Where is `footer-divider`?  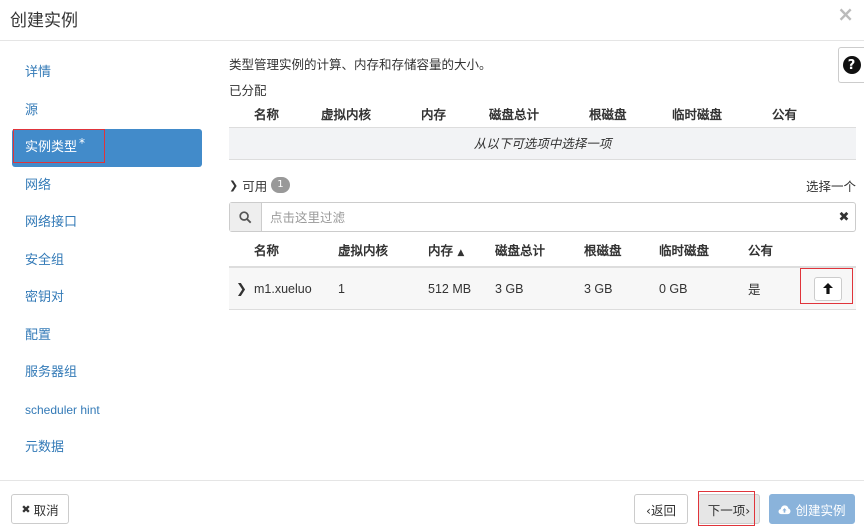
footer-divider is located at coordinates (432, 480).